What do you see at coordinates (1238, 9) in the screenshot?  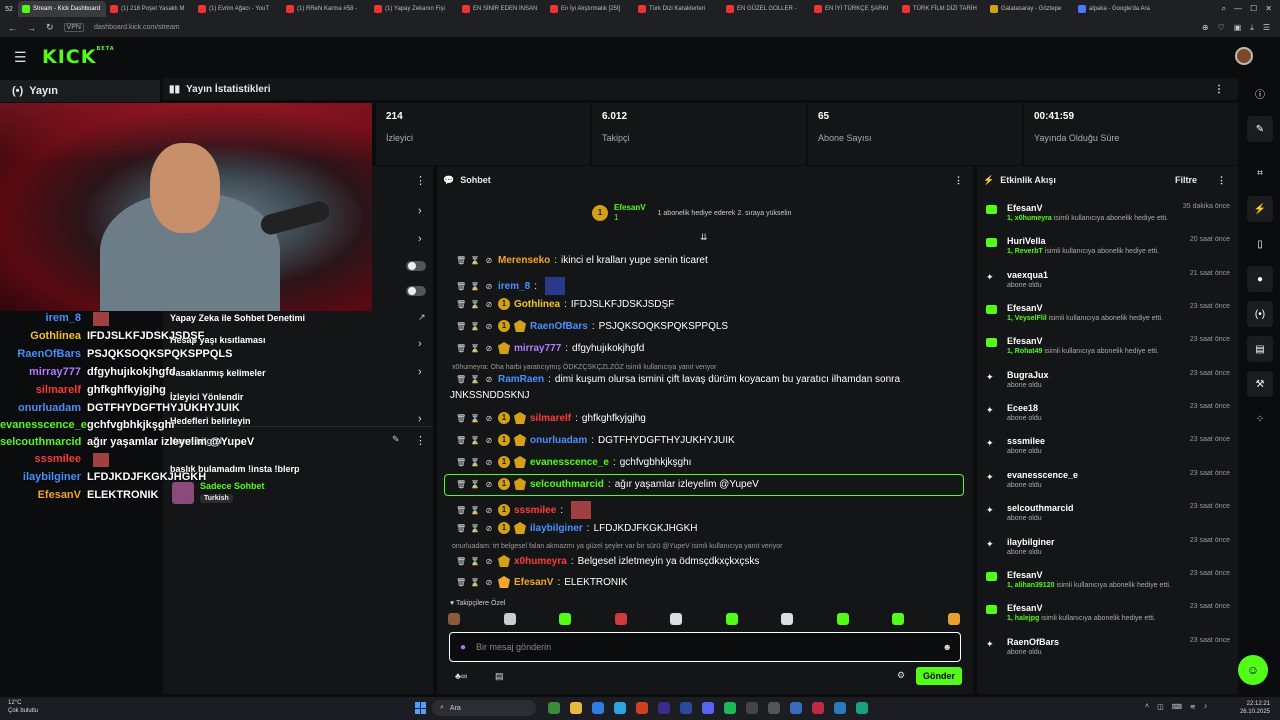 I see `minimize-icon: —` at bounding box center [1238, 9].